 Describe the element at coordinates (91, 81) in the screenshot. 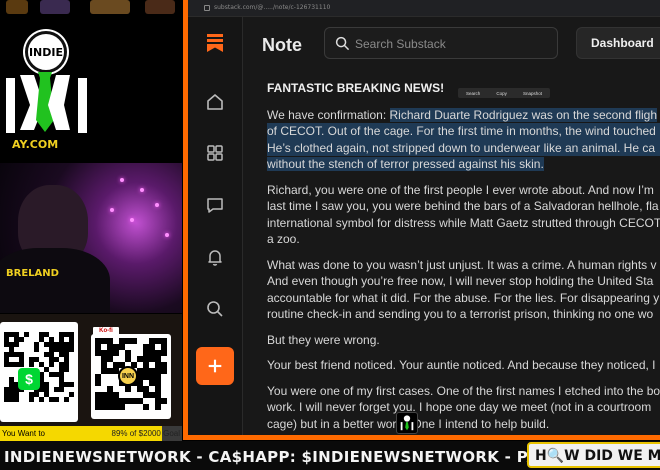

I see `channel-logo-panel: INDIE AY.COM` at that location.